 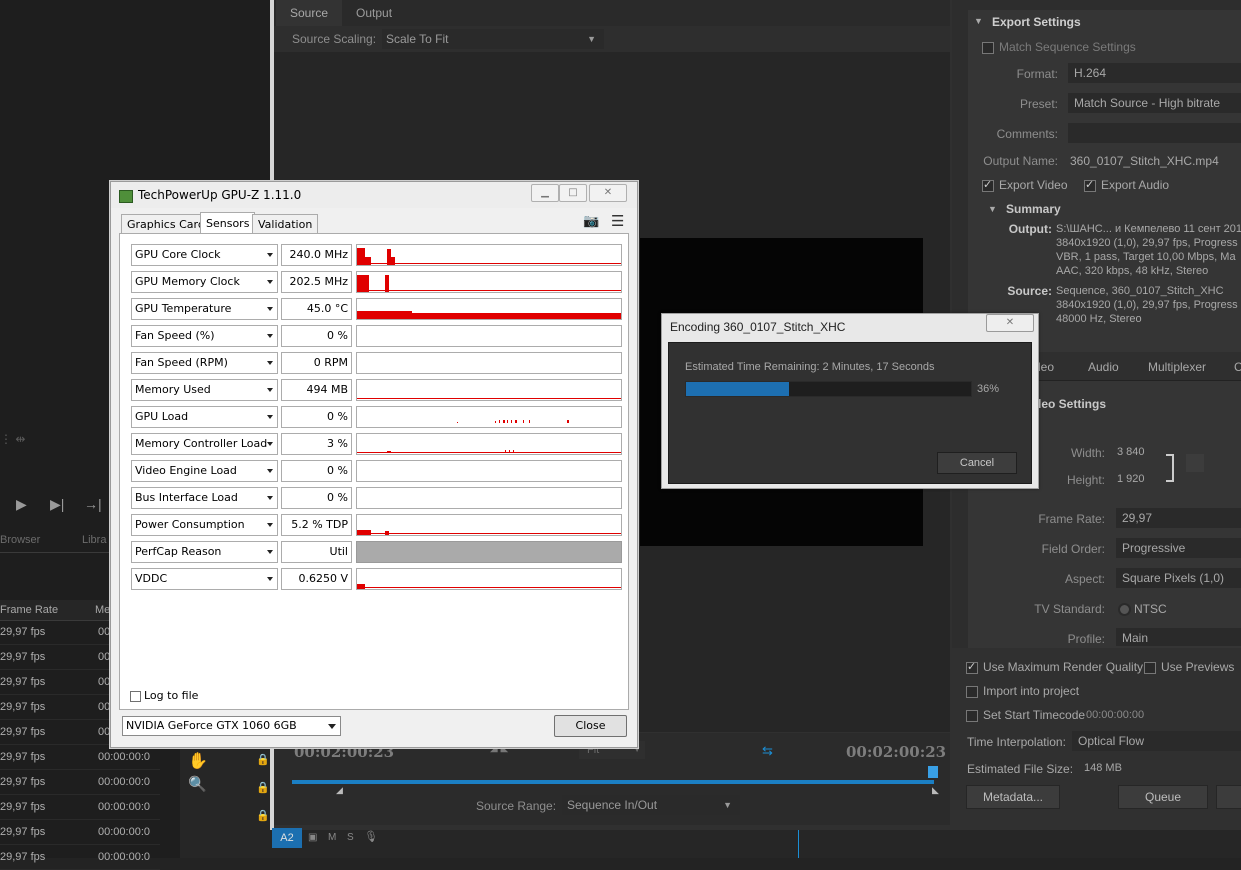 I want to click on sensor-name-dropdown: Fan Speed (%), so click(x=204, y=336).